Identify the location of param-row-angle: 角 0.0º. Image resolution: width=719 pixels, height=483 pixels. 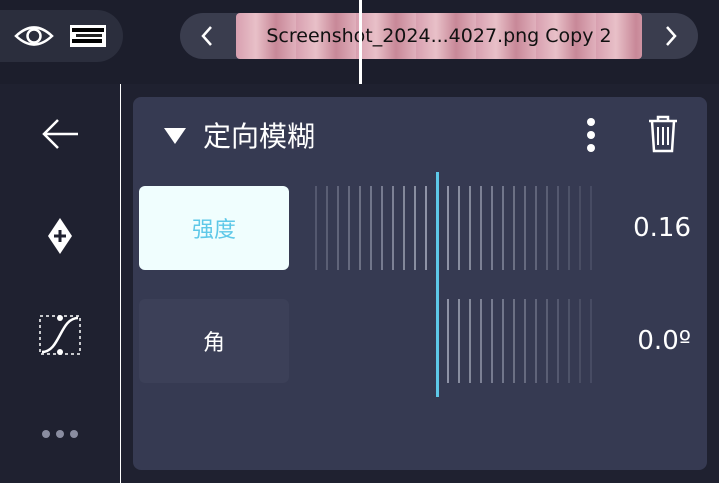
(420, 341).